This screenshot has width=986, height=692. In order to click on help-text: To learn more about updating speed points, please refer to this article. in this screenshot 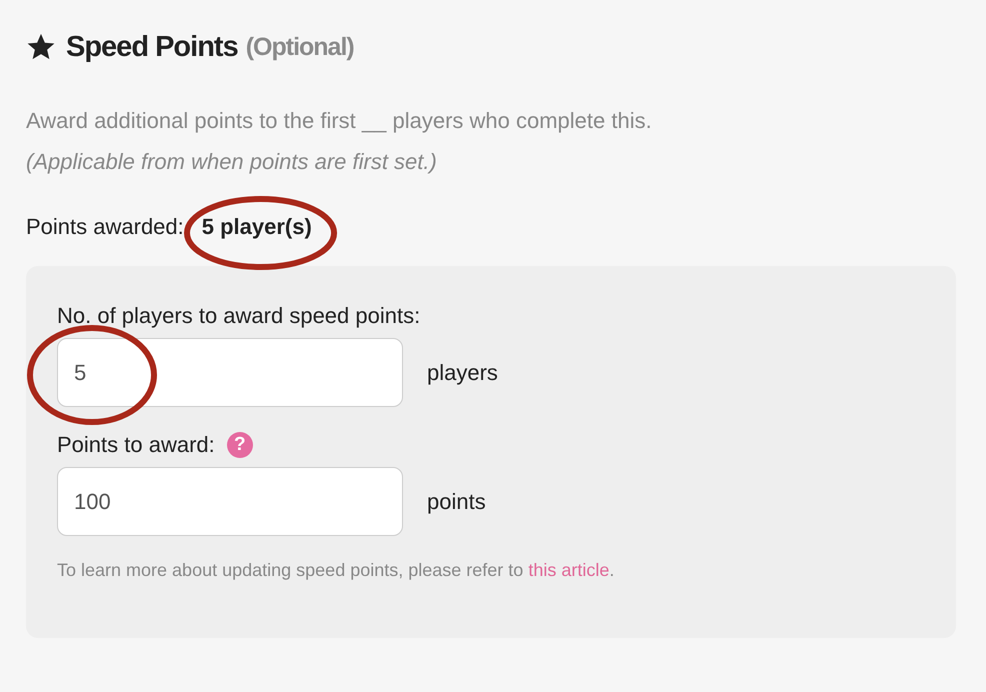, I will do `click(336, 570)`.